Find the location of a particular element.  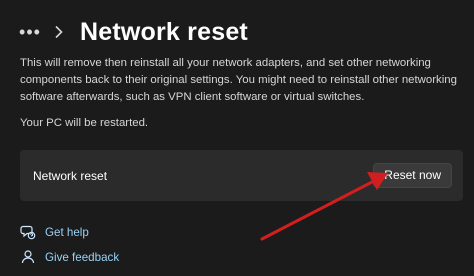

get-help-label: Get help is located at coordinates (67, 232).